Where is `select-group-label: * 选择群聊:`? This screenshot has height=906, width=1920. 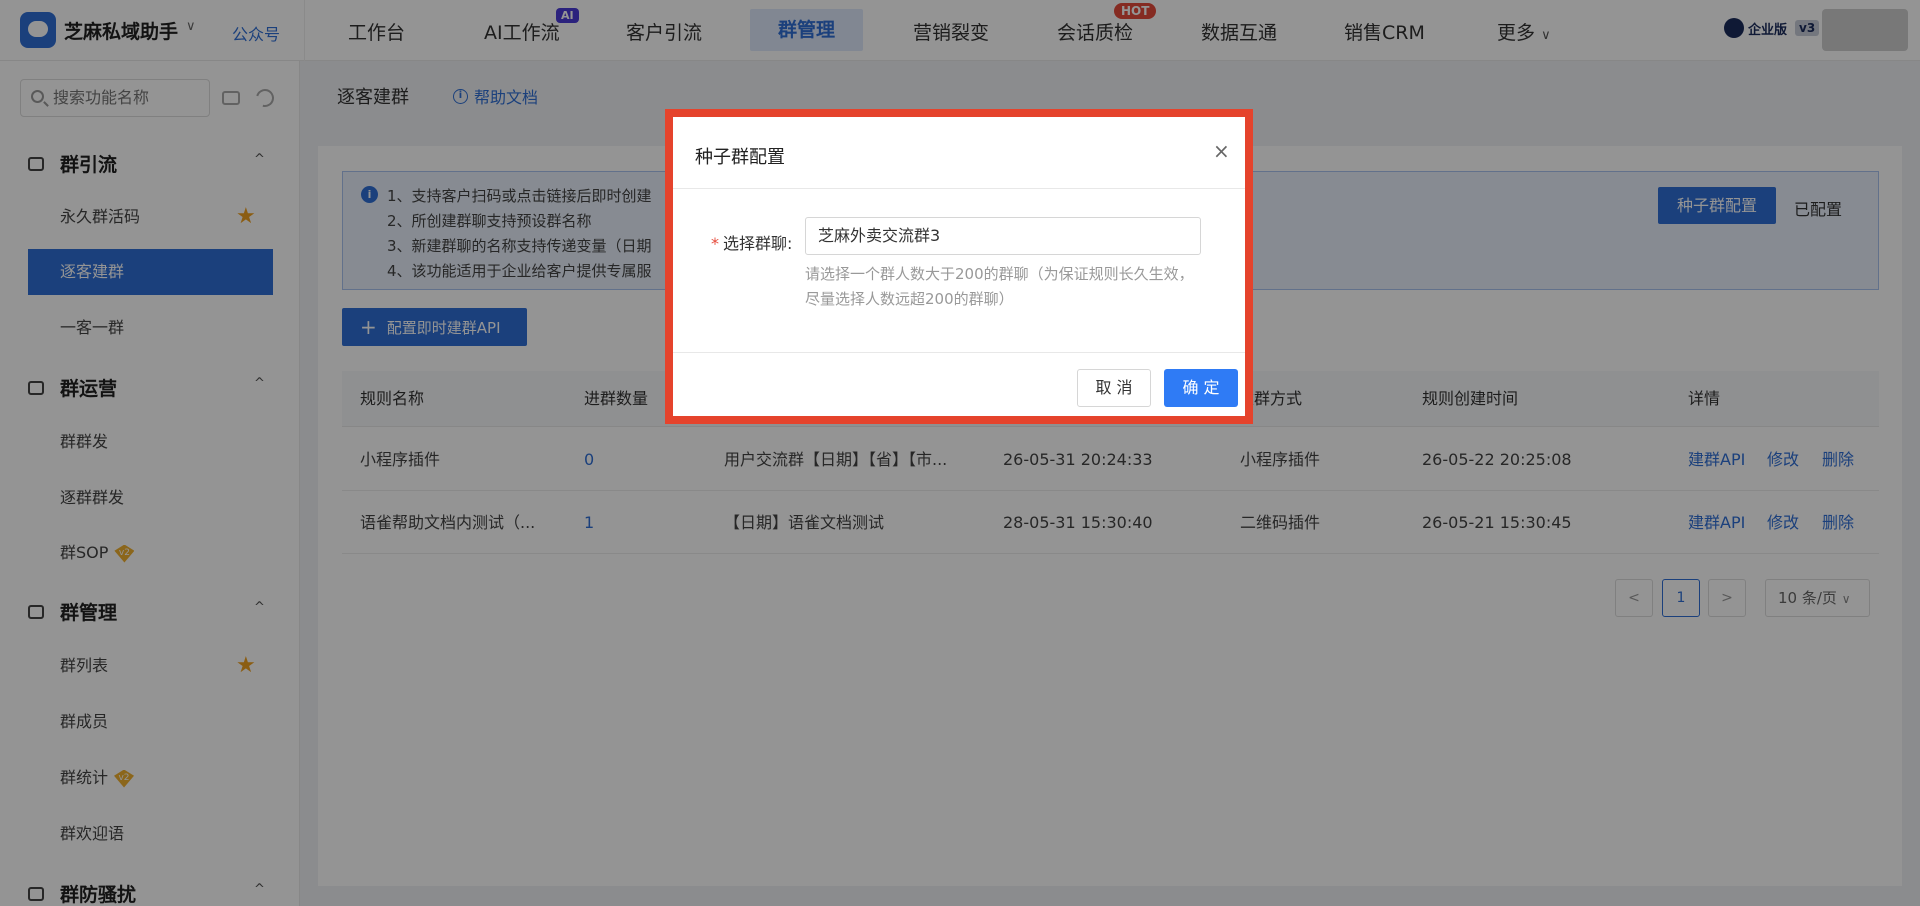
select-group-label: * 选择群聊: is located at coordinates (751, 242).